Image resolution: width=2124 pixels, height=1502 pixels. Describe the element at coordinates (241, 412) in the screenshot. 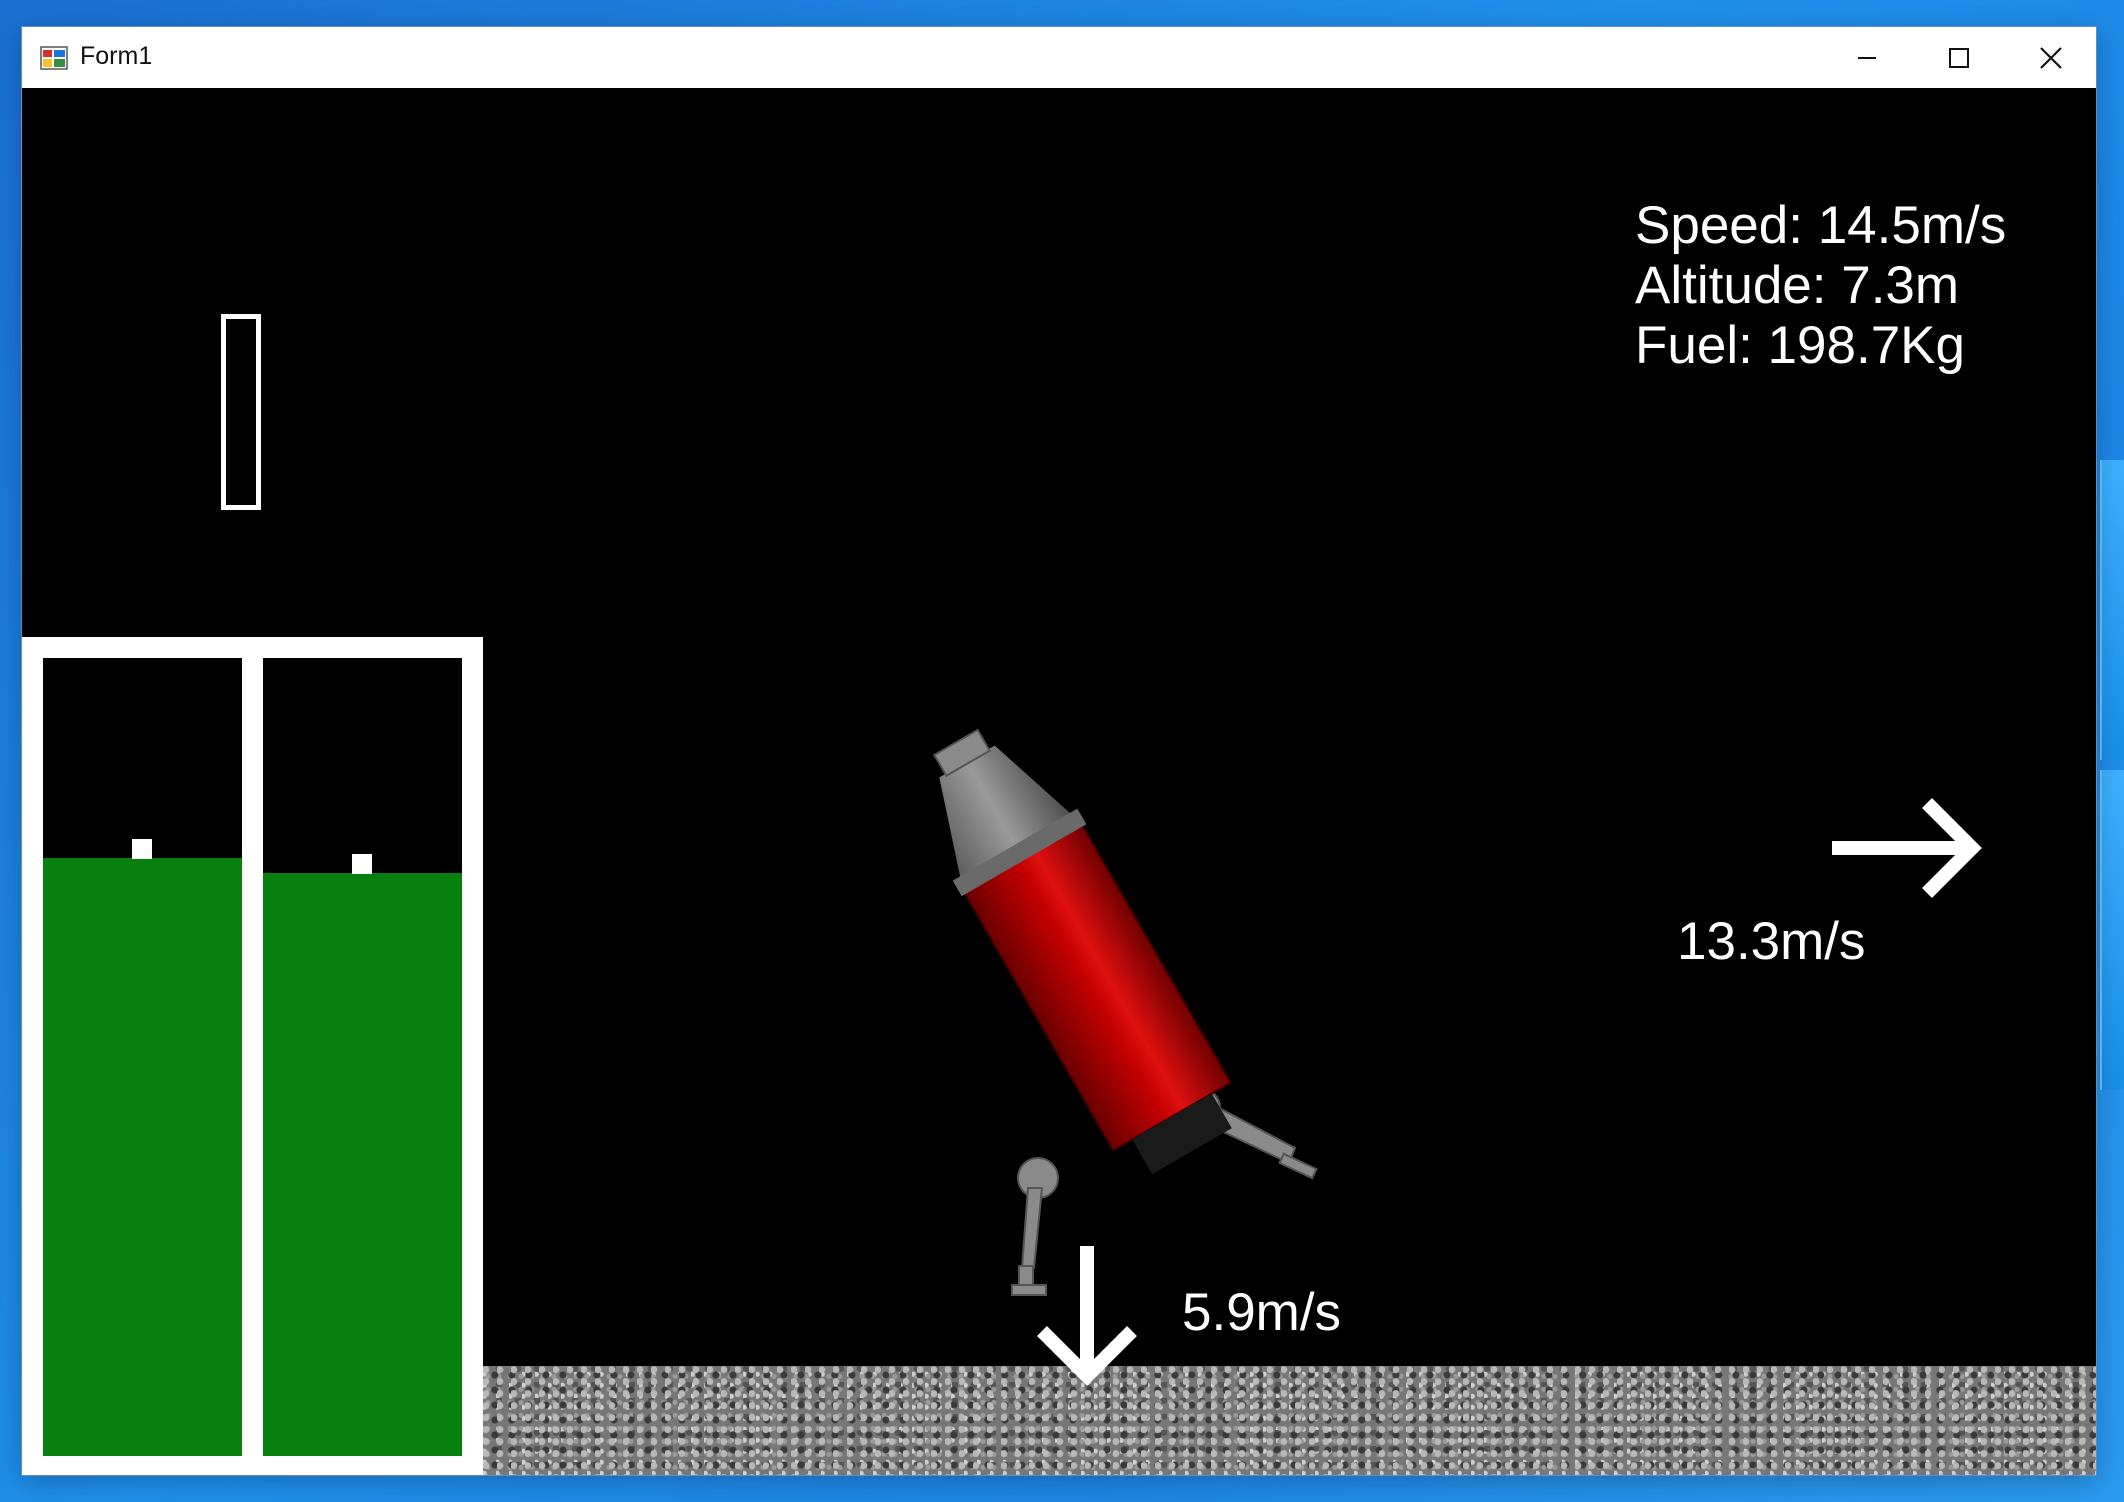

I see `thrust-gauge` at that location.